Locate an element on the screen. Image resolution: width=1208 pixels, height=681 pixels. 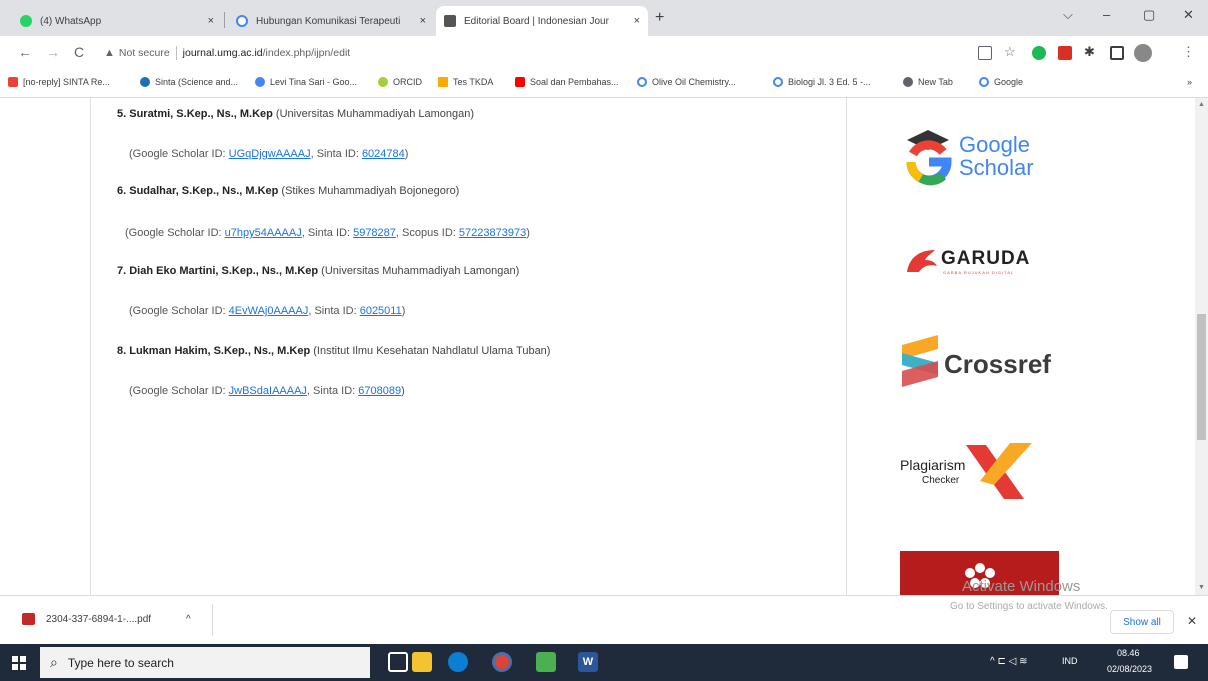
profile-avatar is located at coordinates (1143, 53).